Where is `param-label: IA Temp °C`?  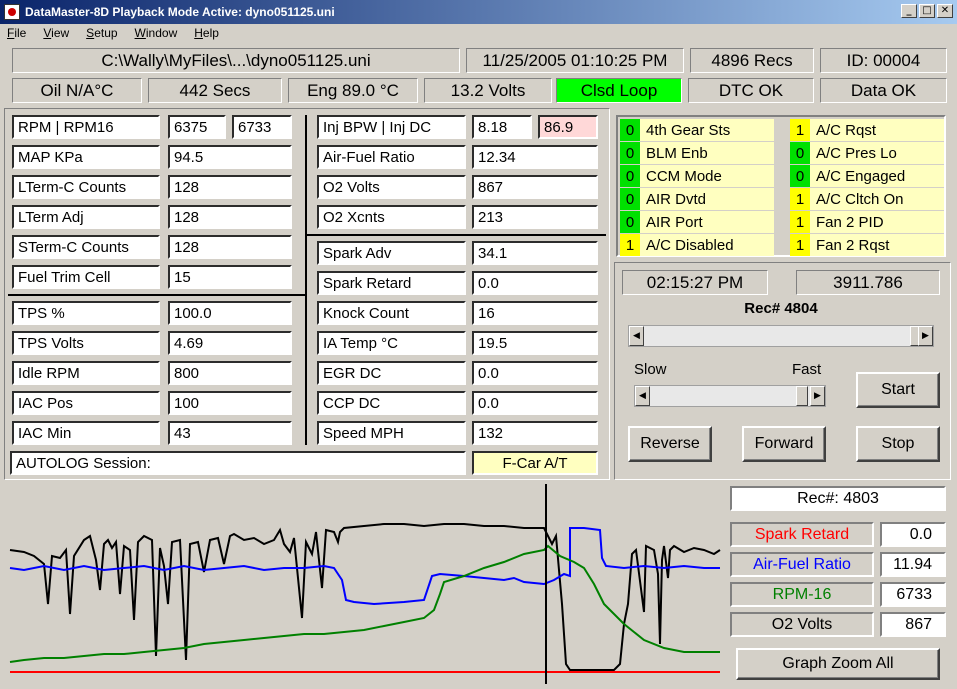 param-label: IA Temp °C is located at coordinates (391, 343).